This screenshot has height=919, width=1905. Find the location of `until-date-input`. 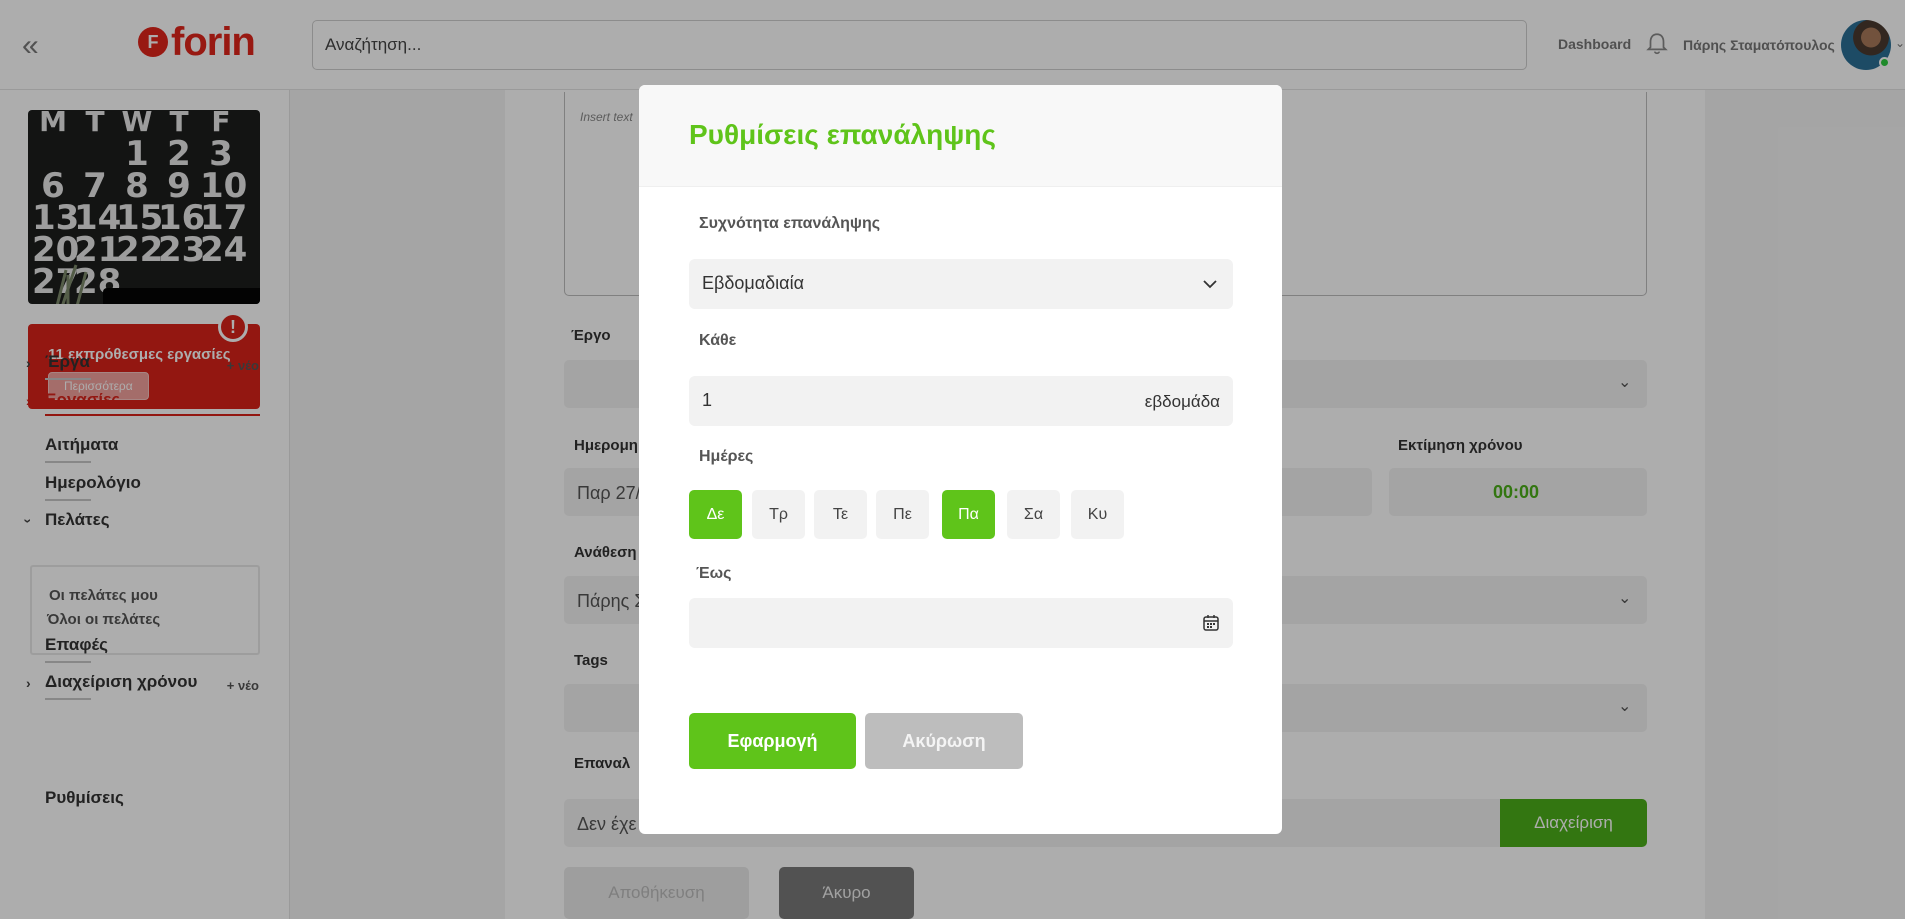

until-date-input is located at coordinates (961, 623).